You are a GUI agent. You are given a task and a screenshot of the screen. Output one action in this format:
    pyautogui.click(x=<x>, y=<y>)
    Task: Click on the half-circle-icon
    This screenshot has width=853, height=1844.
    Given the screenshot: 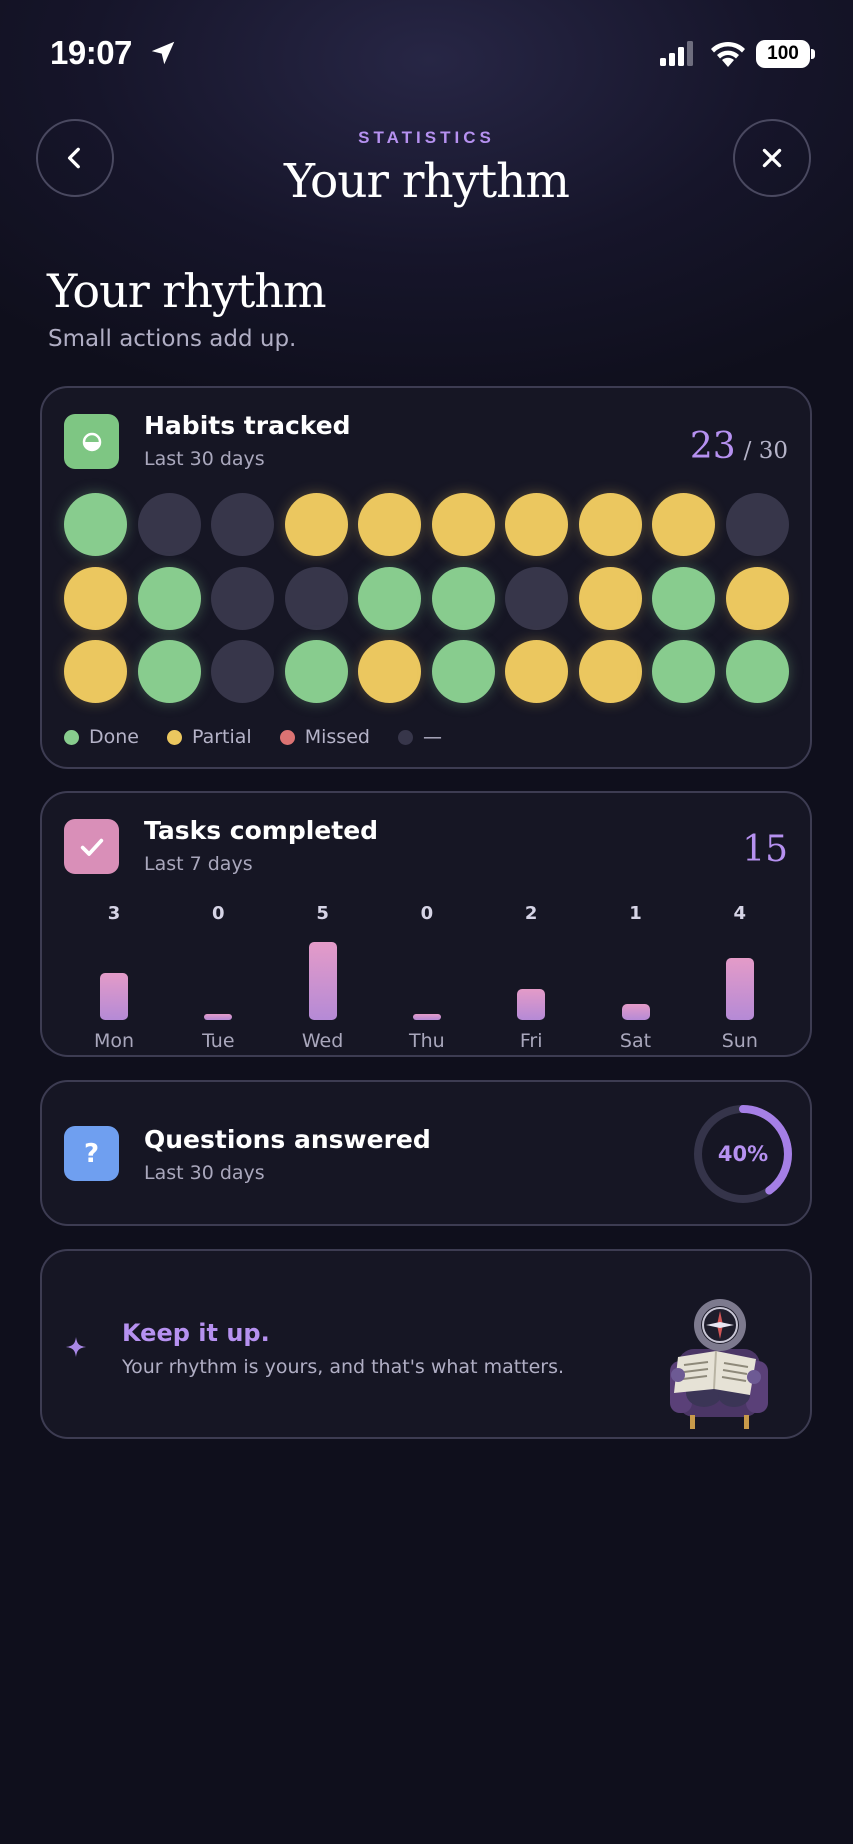 What is the action you would take?
    pyautogui.click(x=91, y=441)
    